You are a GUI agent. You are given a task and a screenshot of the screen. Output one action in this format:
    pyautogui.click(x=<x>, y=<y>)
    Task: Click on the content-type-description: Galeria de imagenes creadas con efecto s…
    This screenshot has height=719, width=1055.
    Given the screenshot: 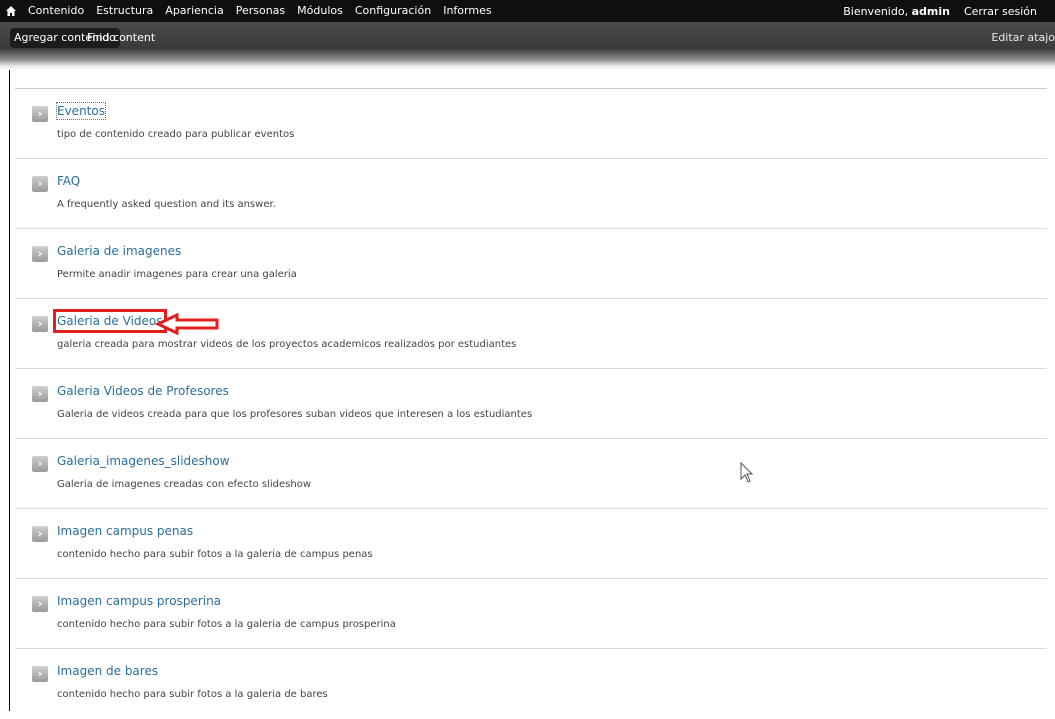 What is the action you would take?
    pyautogui.click(x=184, y=484)
    